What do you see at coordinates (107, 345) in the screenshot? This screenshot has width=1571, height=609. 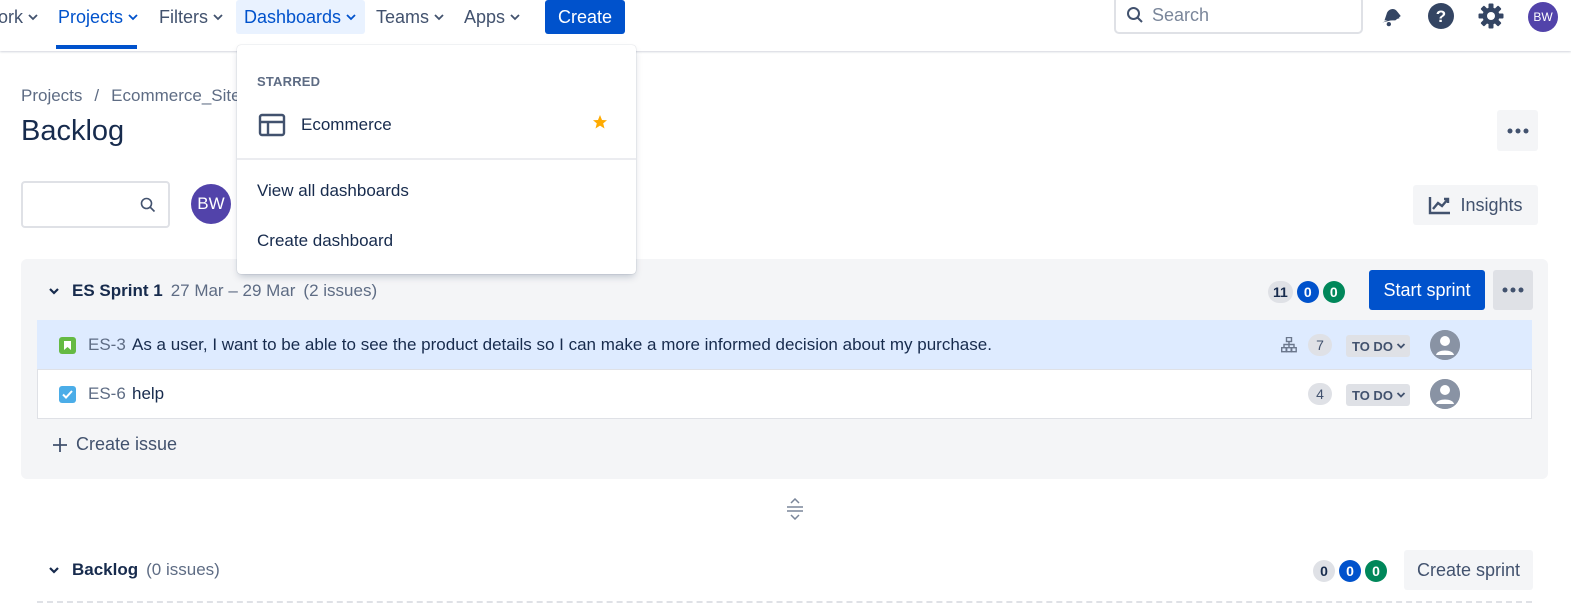 I see `issue-key: ES-3` at bounding box center [107, 345].